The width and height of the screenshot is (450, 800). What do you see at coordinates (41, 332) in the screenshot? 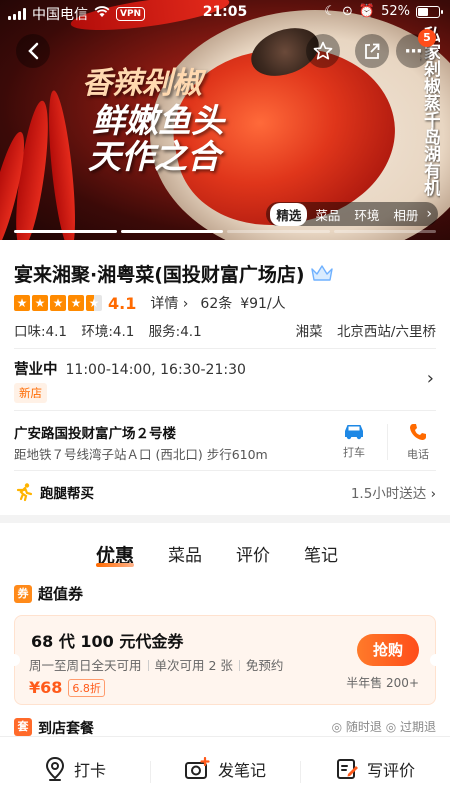
I see `taste-score: 口味:4.1` at bounding box center [41, 332].